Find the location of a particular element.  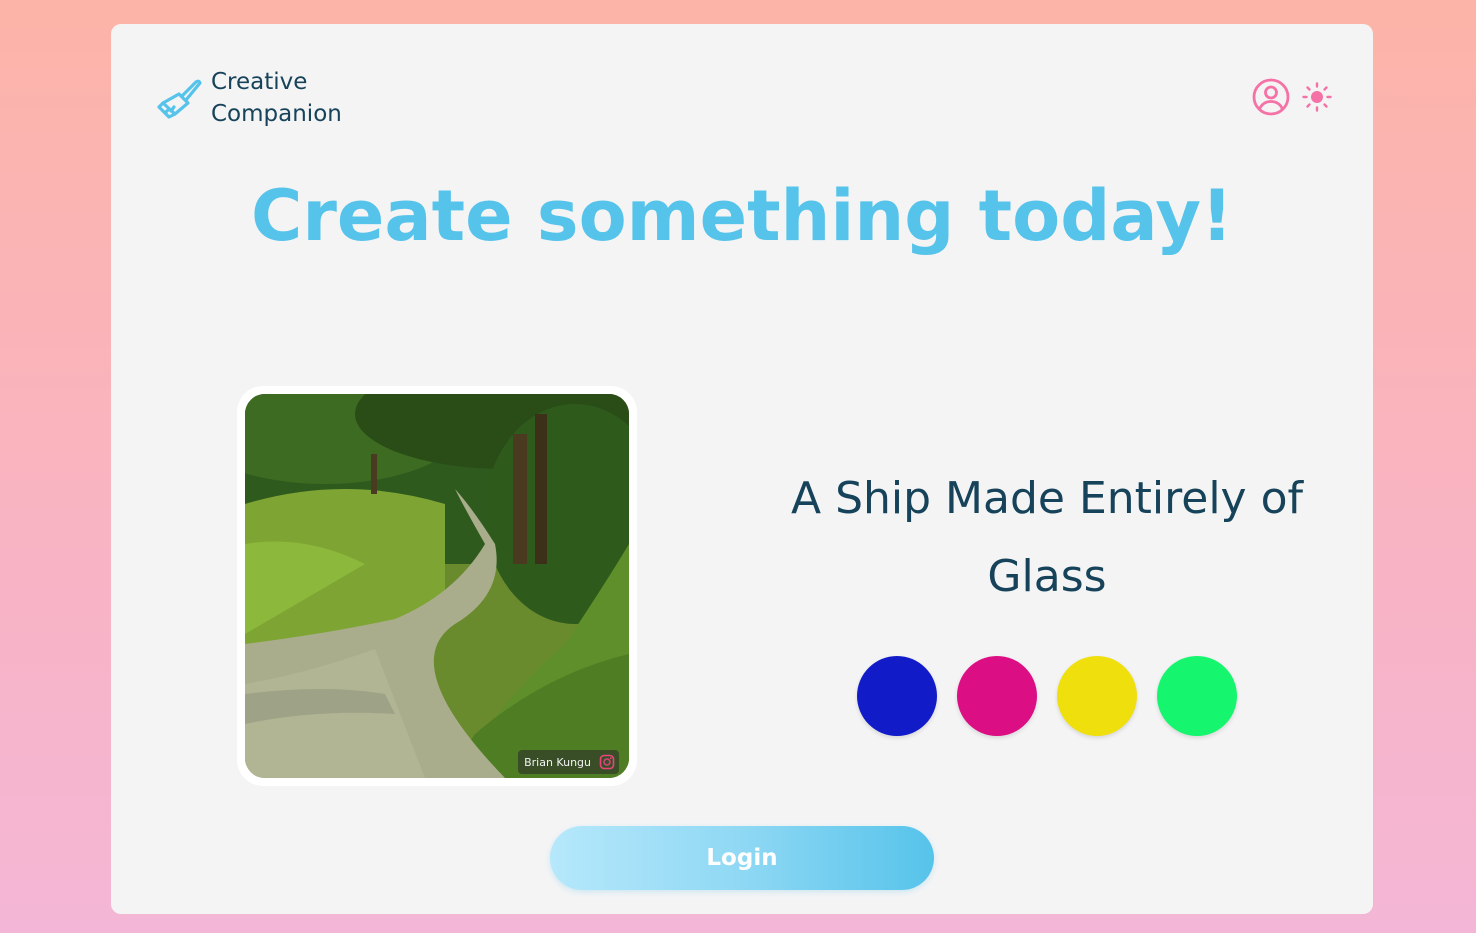

sun-icon is located at coordinates (1317, 97).